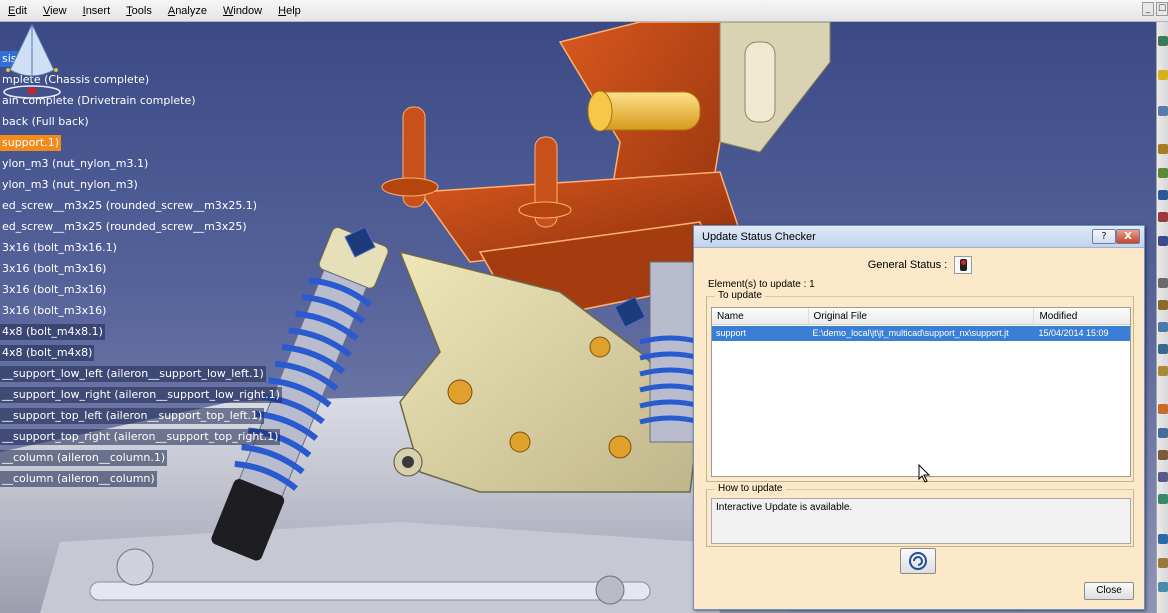 This screenshot has height=613, width=1168. I want to click on menu-window: Window, so click(242, 11).